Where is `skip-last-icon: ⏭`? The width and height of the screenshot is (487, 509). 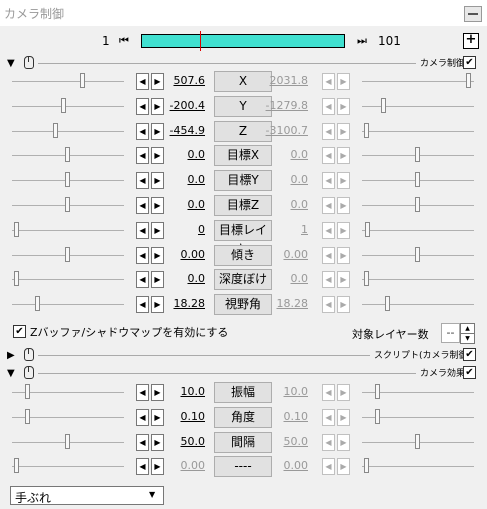 skip-last-icon: ⏭ is located at coordinates (362, 41).